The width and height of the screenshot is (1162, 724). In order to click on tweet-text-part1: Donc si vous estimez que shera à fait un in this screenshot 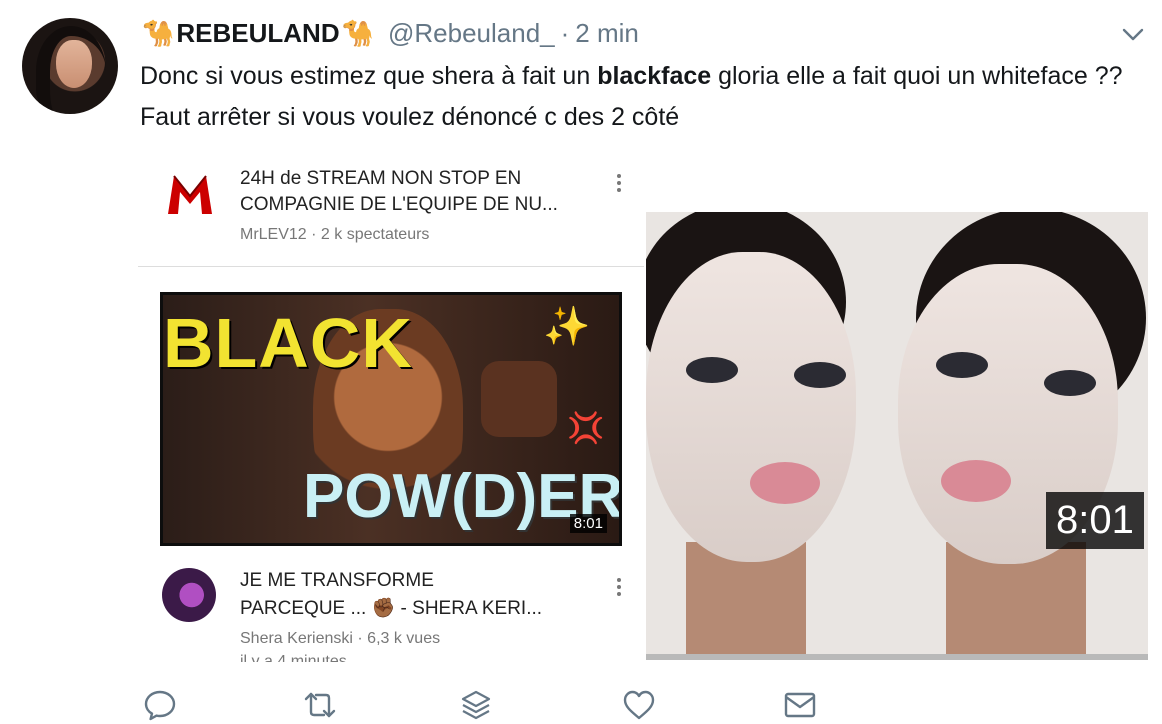, I will do `click(369, 76)`.